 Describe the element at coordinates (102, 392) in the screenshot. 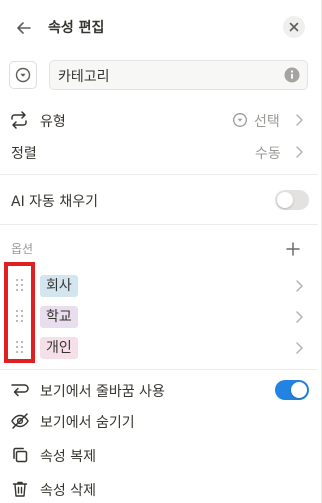

I see `wrap-in-view-label: 보기에서 줄바꿈 사용` at that location.